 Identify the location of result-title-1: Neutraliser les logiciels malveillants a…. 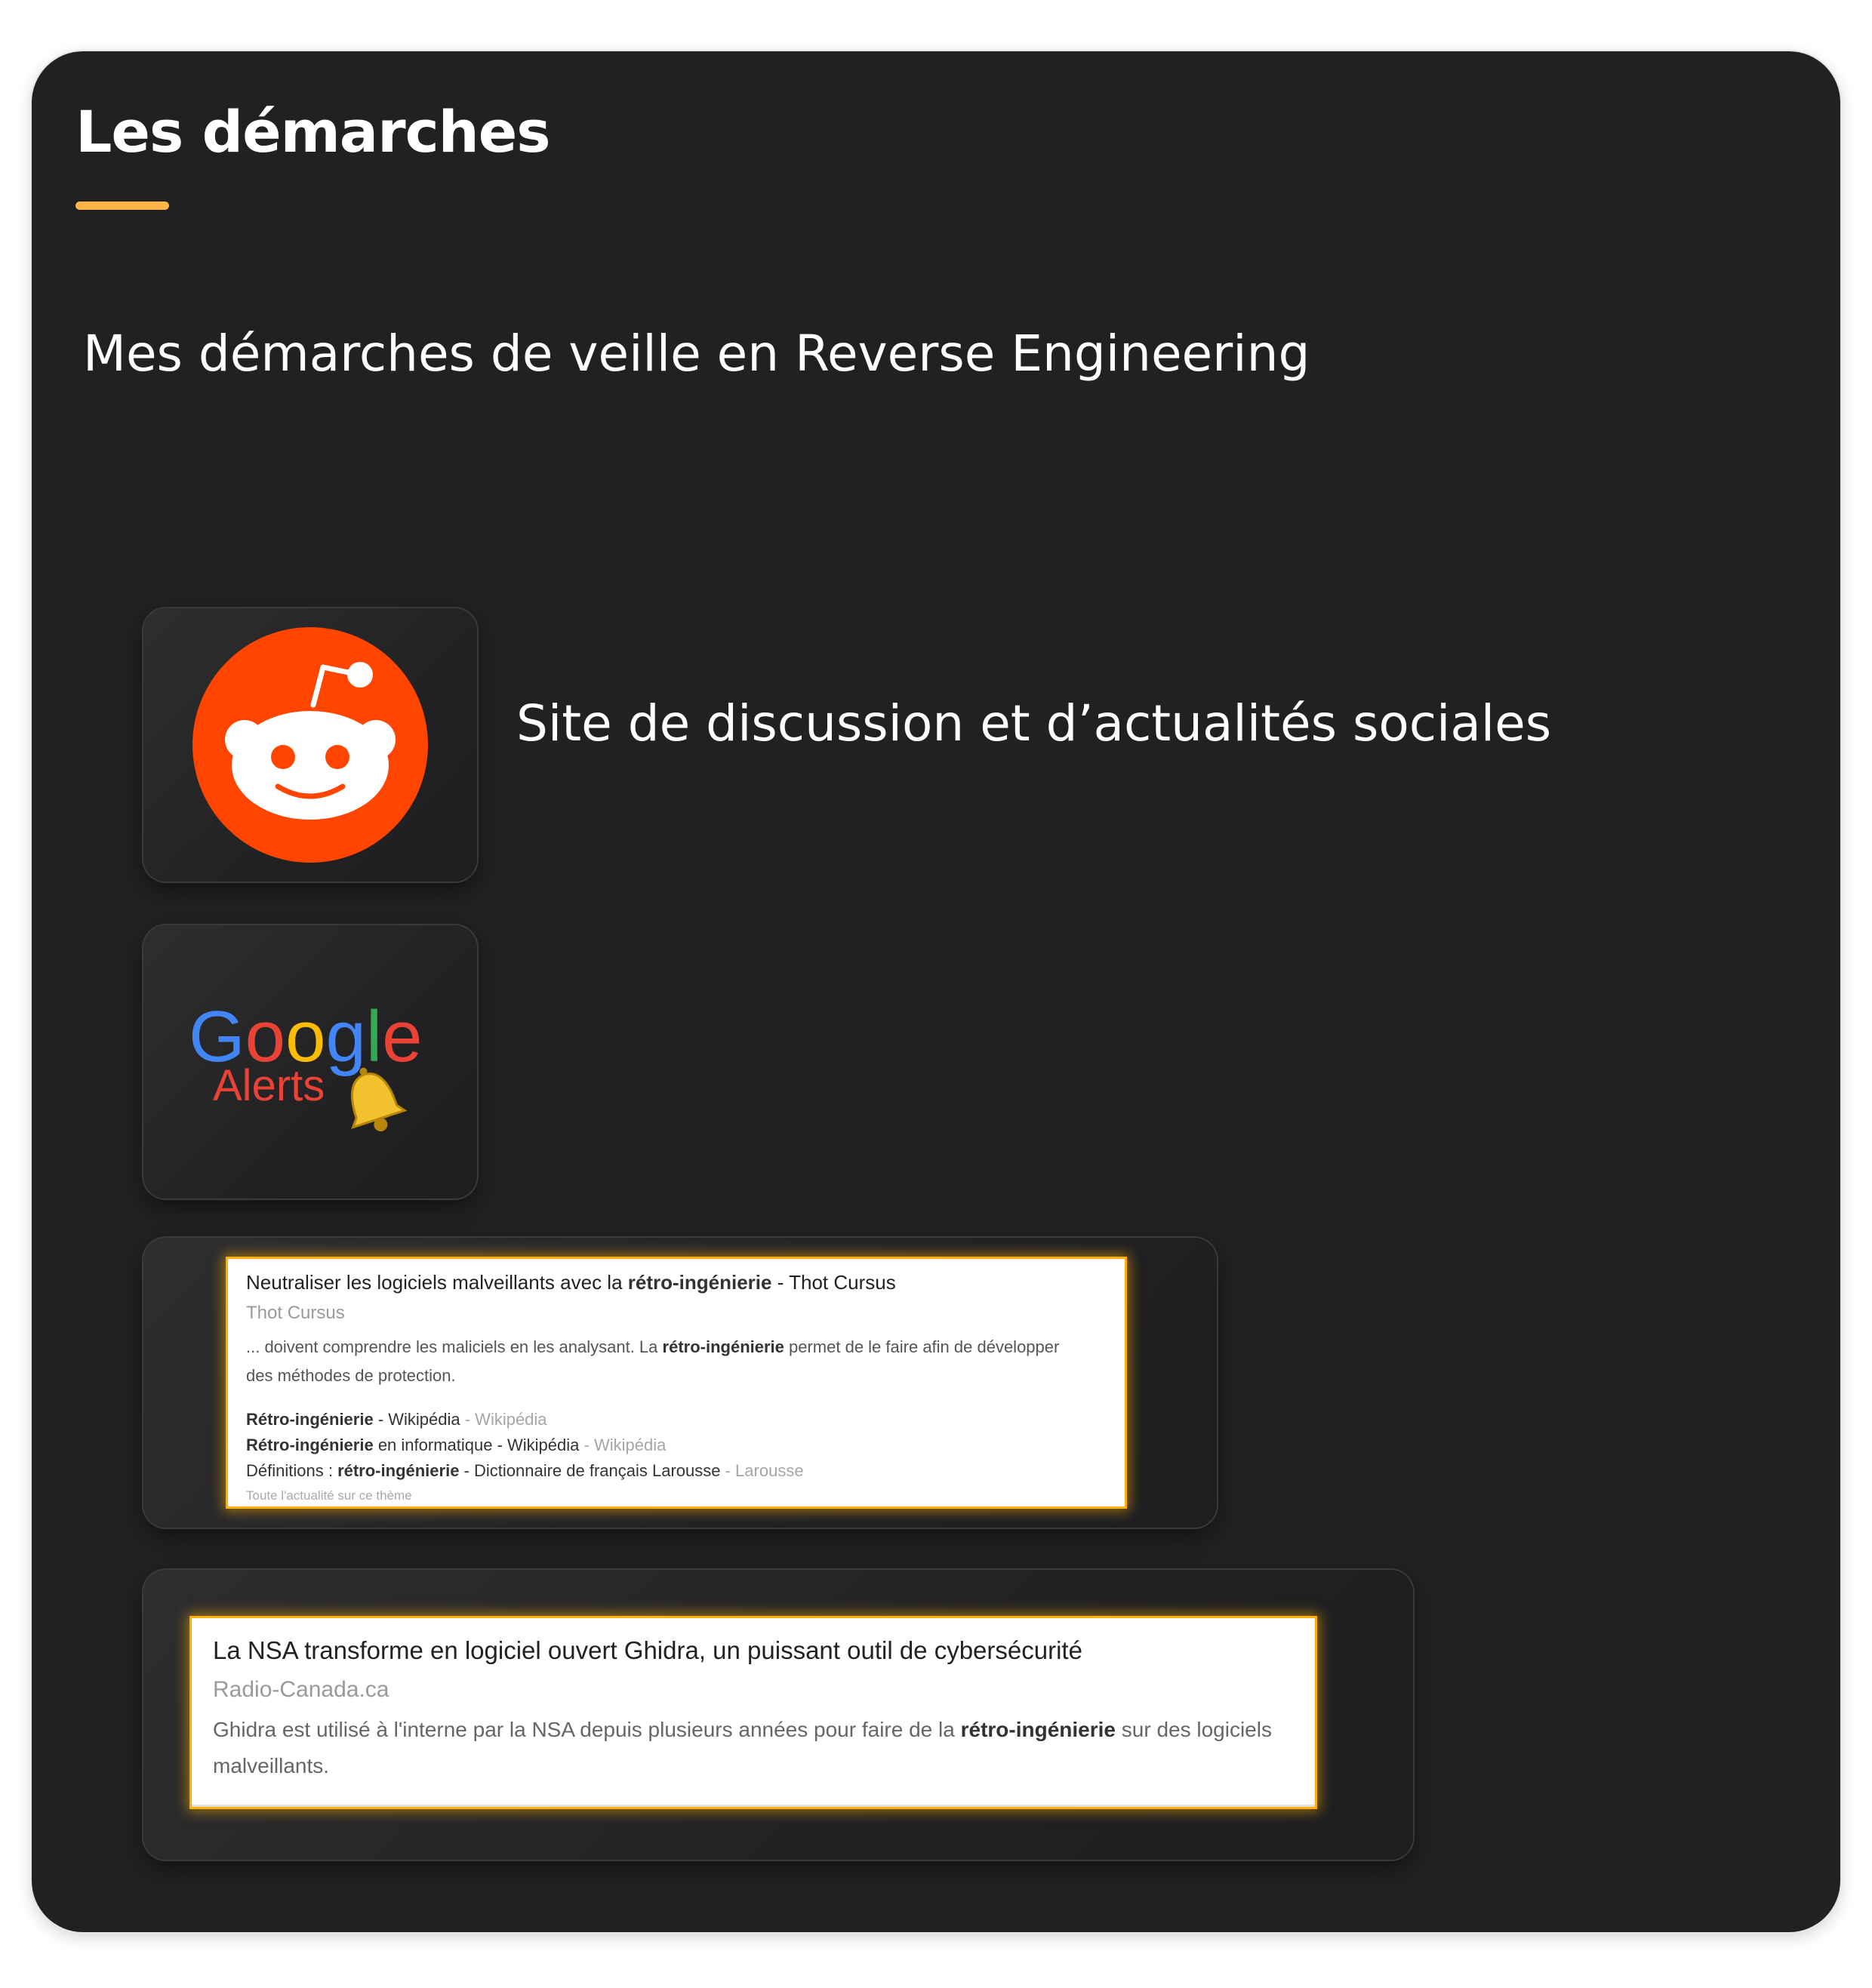
(571, 1282).